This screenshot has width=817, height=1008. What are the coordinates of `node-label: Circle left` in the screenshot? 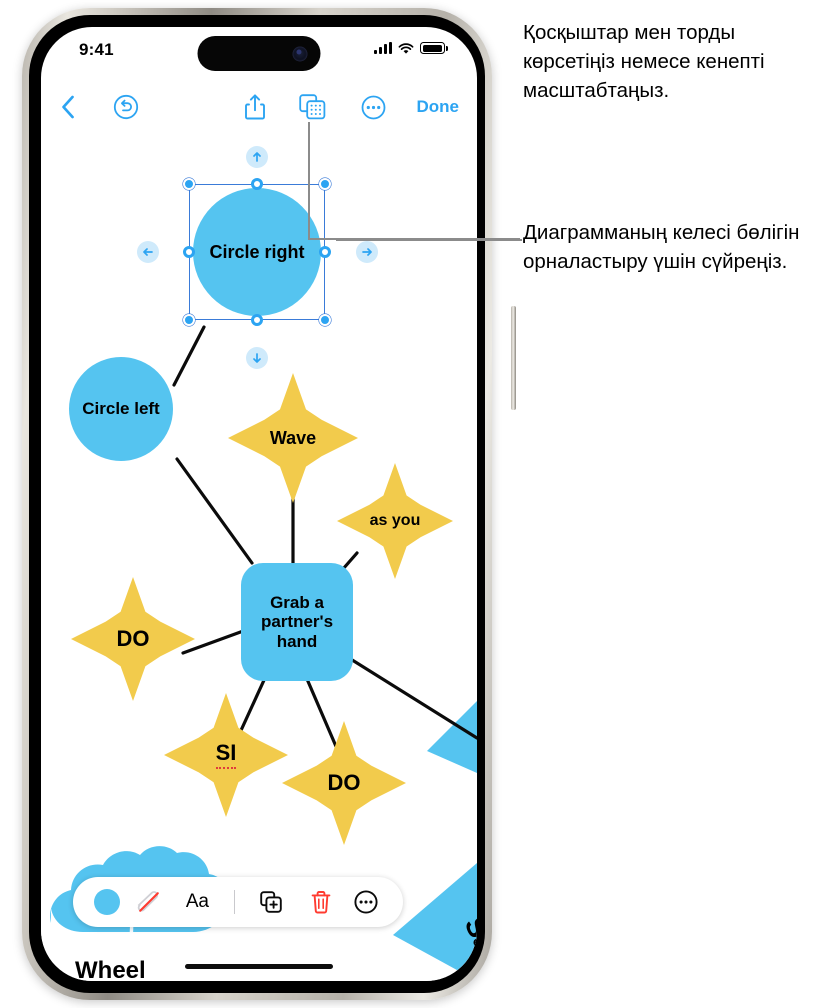 It's located at (121, 409).